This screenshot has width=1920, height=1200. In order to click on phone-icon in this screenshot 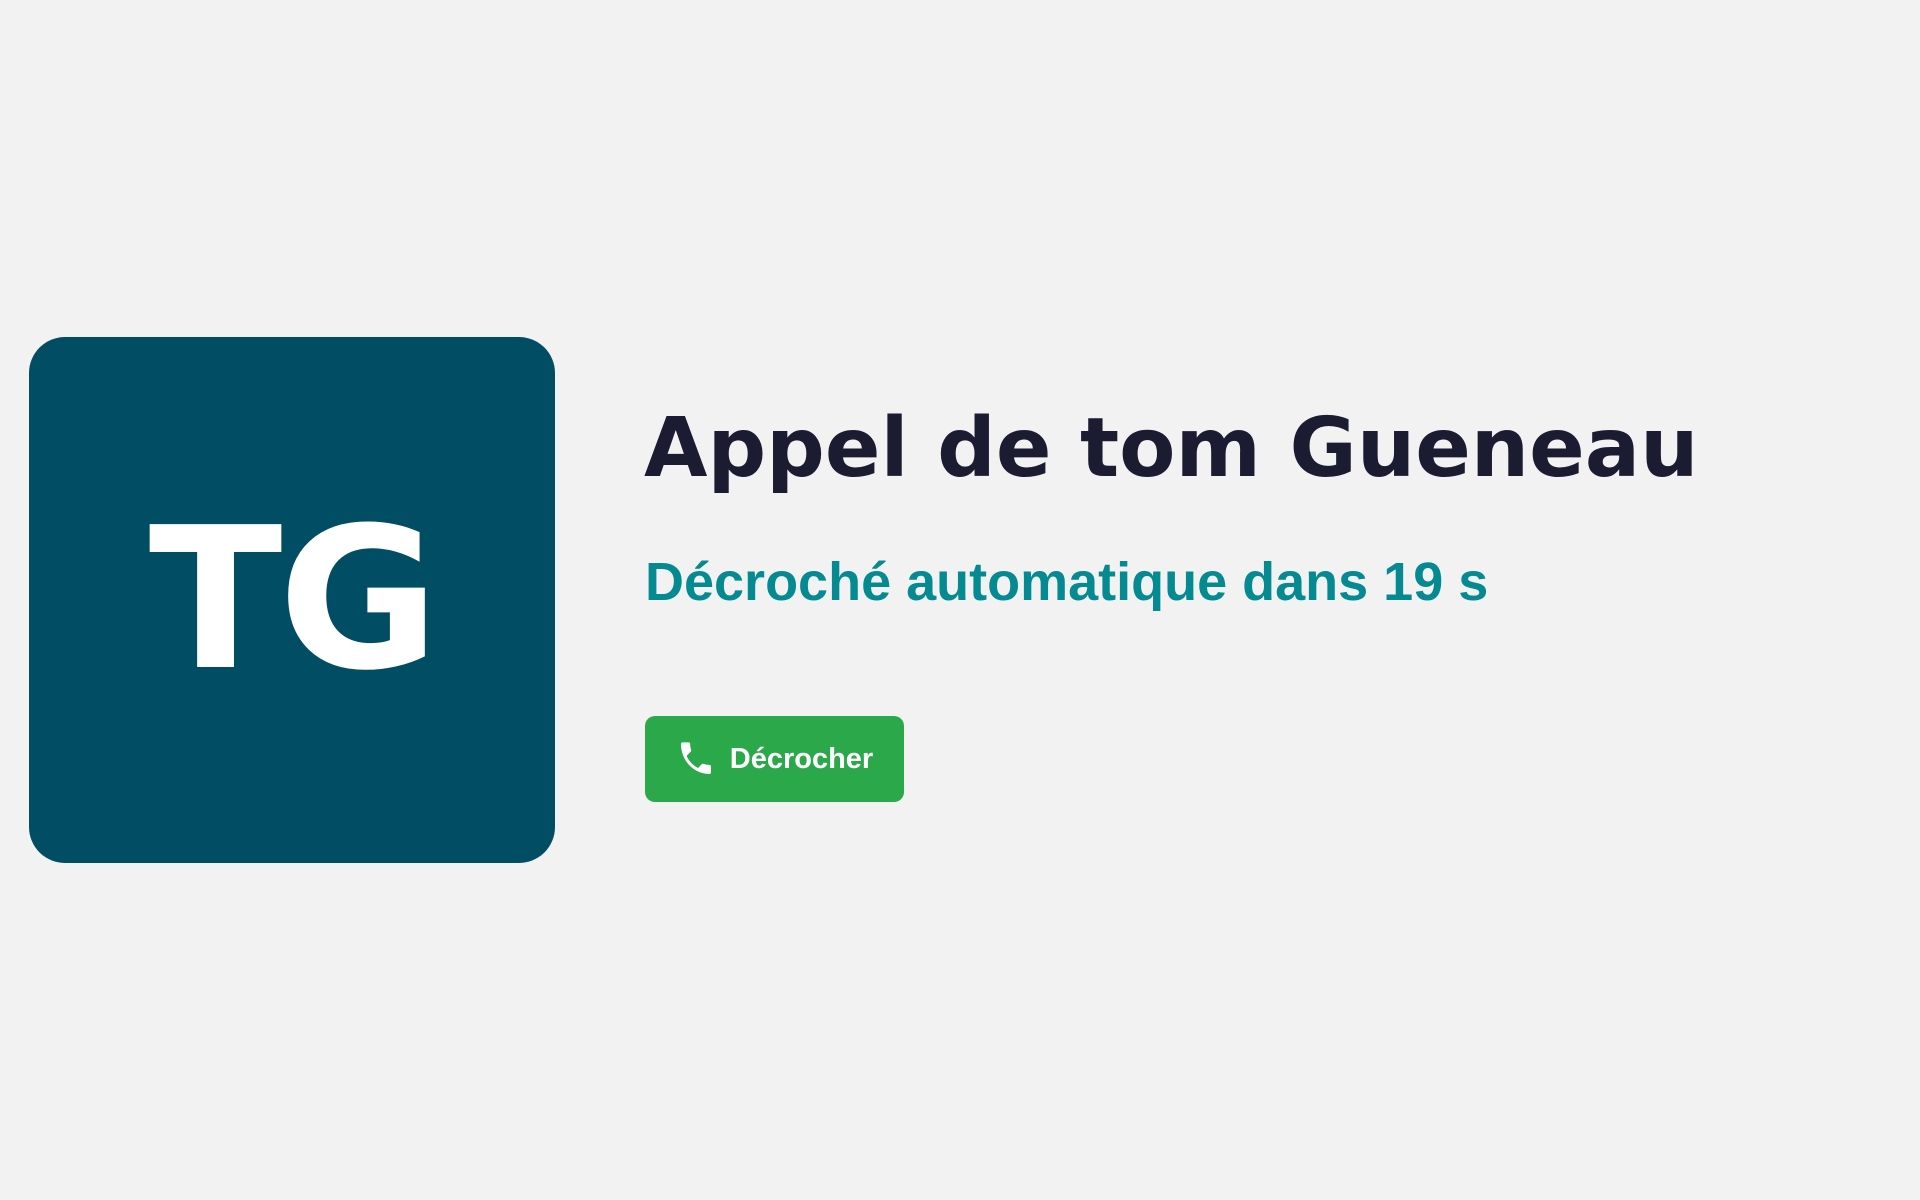, I will do `click(696, 759)`.